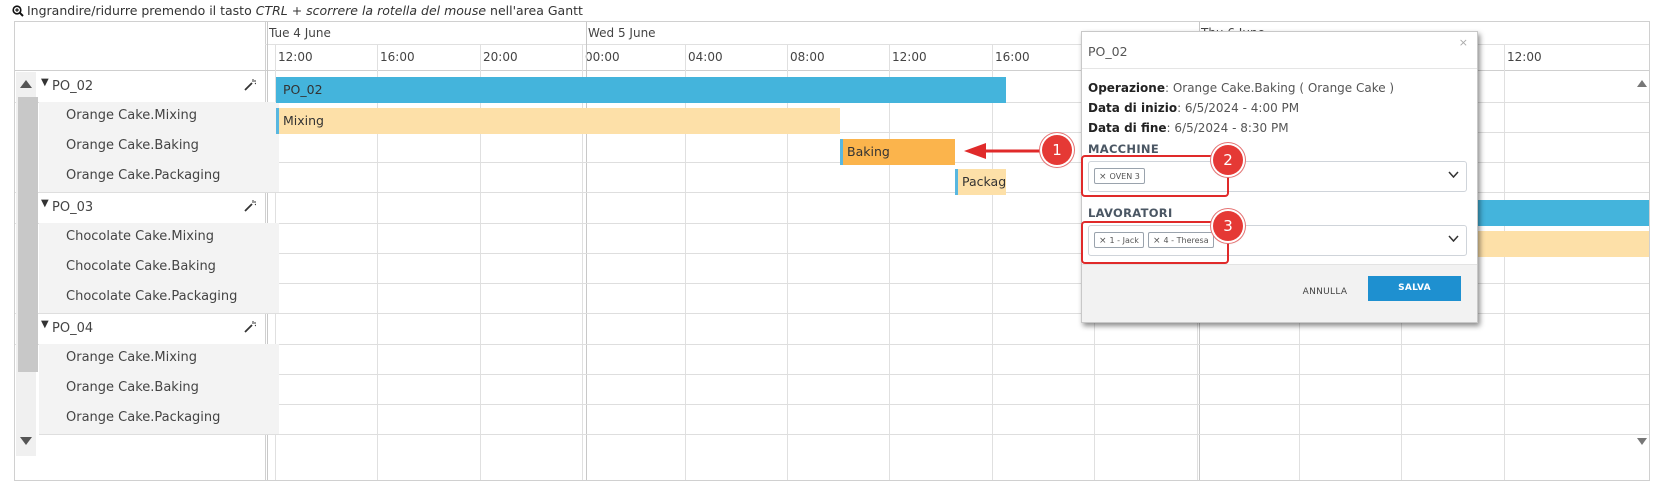  Describe the element at coordinates (1642, 83) in the screenshot. I see `scroll-right-up-icon` at that location.